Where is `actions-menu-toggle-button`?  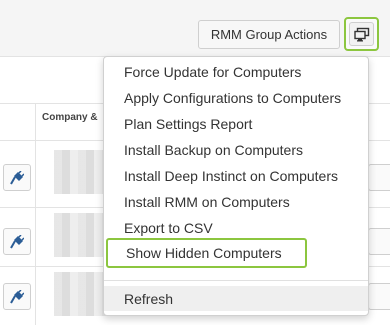
actions-menu-toggle-button is located at coordinates (361, 34).